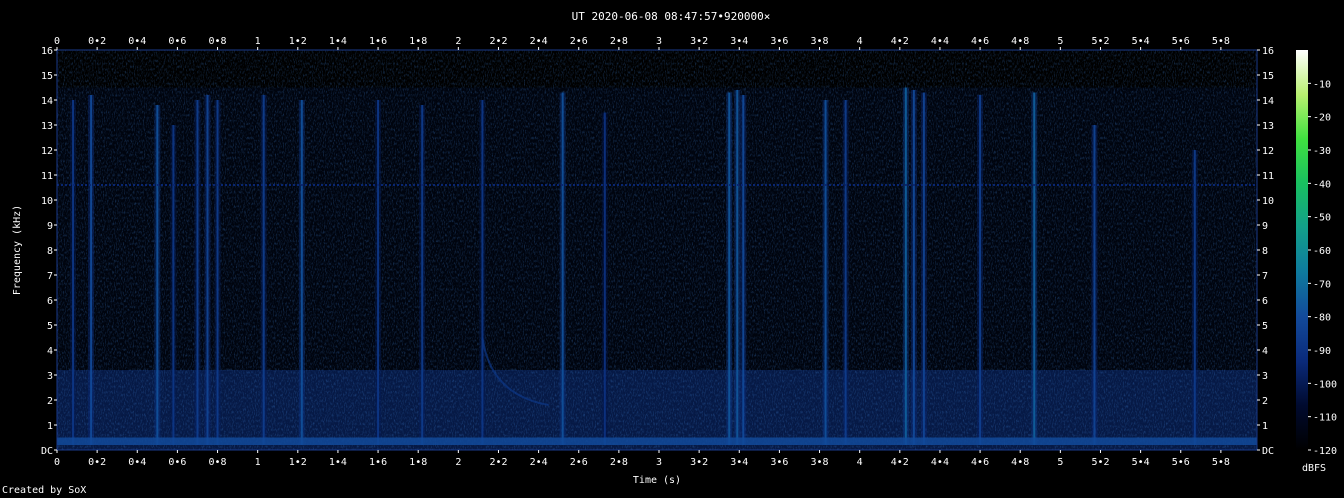 The width and height of the screenshot is (1344, 498). I want to click on x-tick-label-top: 0, so click(57, 41).